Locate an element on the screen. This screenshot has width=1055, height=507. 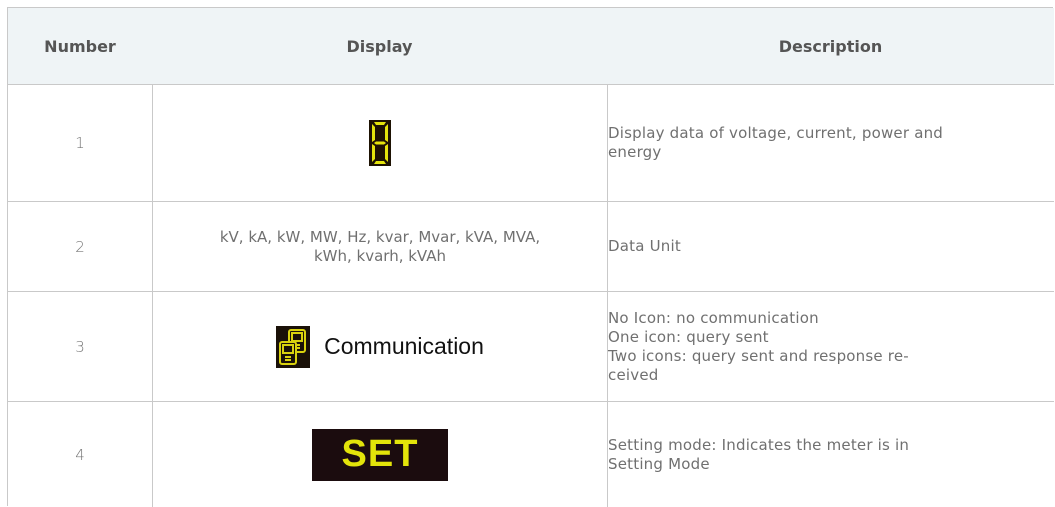
row-display is located at coordinates (379, 143).